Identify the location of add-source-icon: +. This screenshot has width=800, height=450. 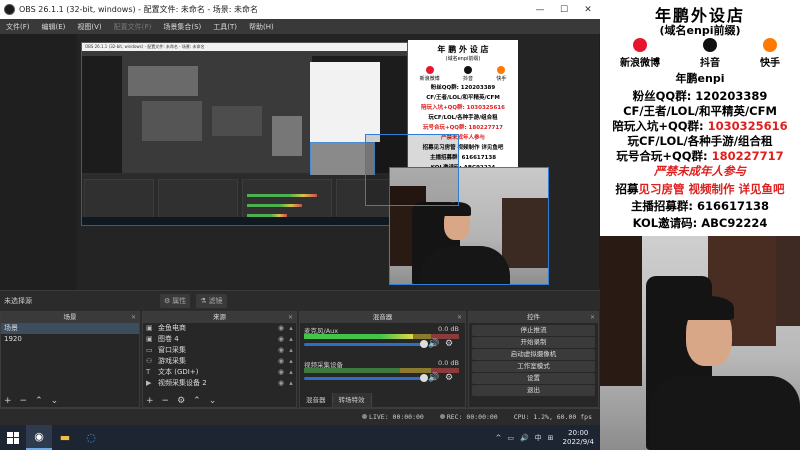
(150, 401).